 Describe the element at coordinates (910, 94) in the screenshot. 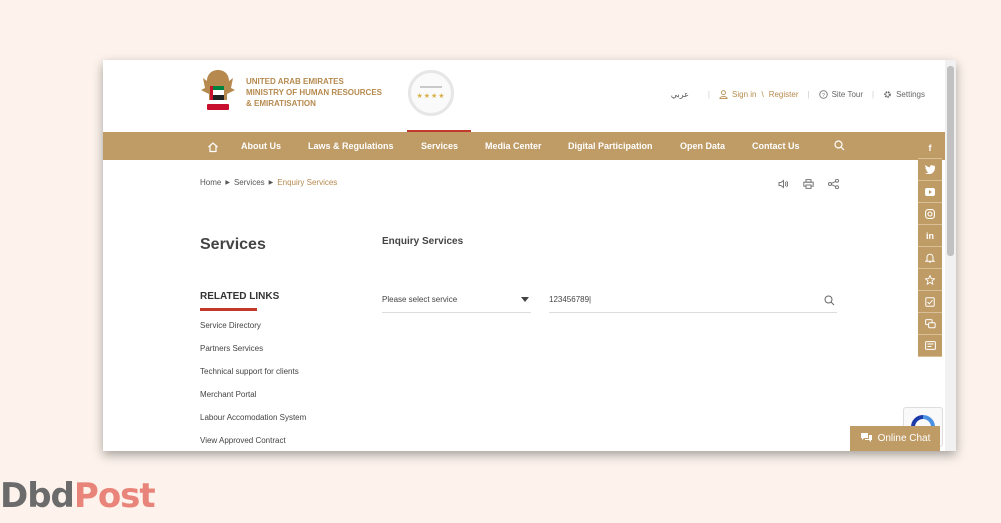

I see `settings-link: Settings` at that location.